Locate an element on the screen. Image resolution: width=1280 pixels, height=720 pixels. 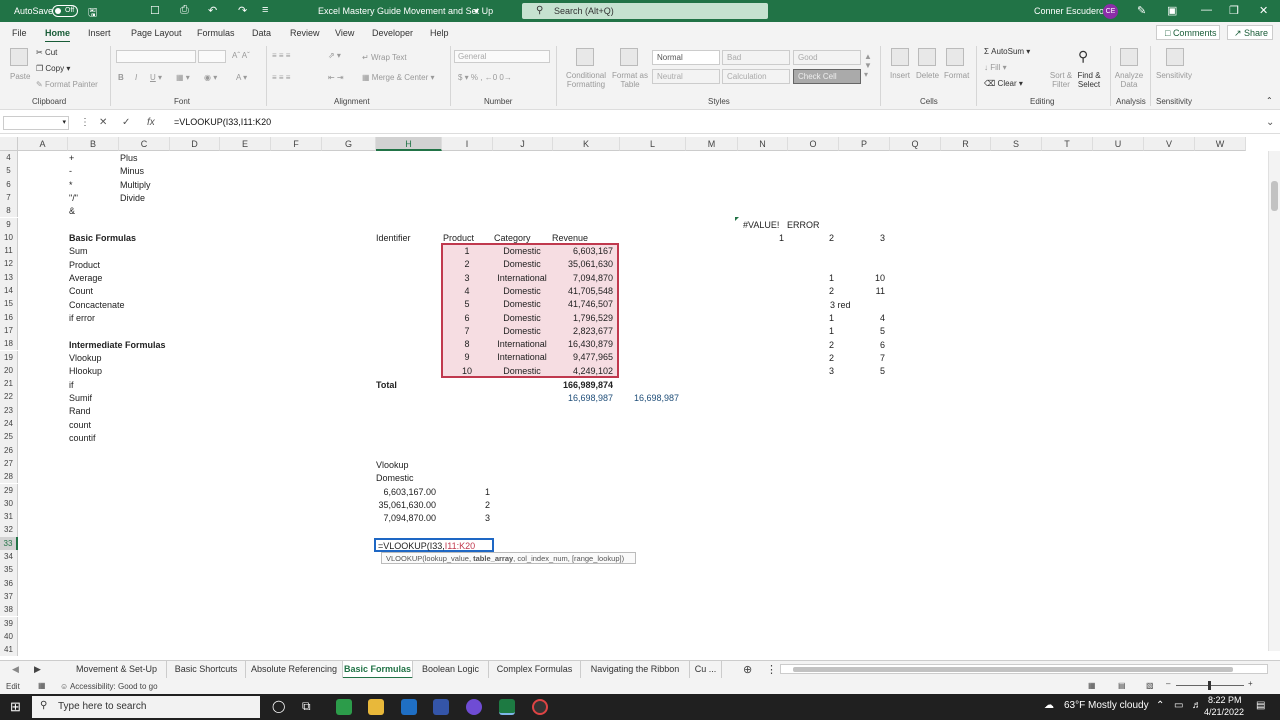
table-cell-product: 6 is located at coordinates (467, 318).